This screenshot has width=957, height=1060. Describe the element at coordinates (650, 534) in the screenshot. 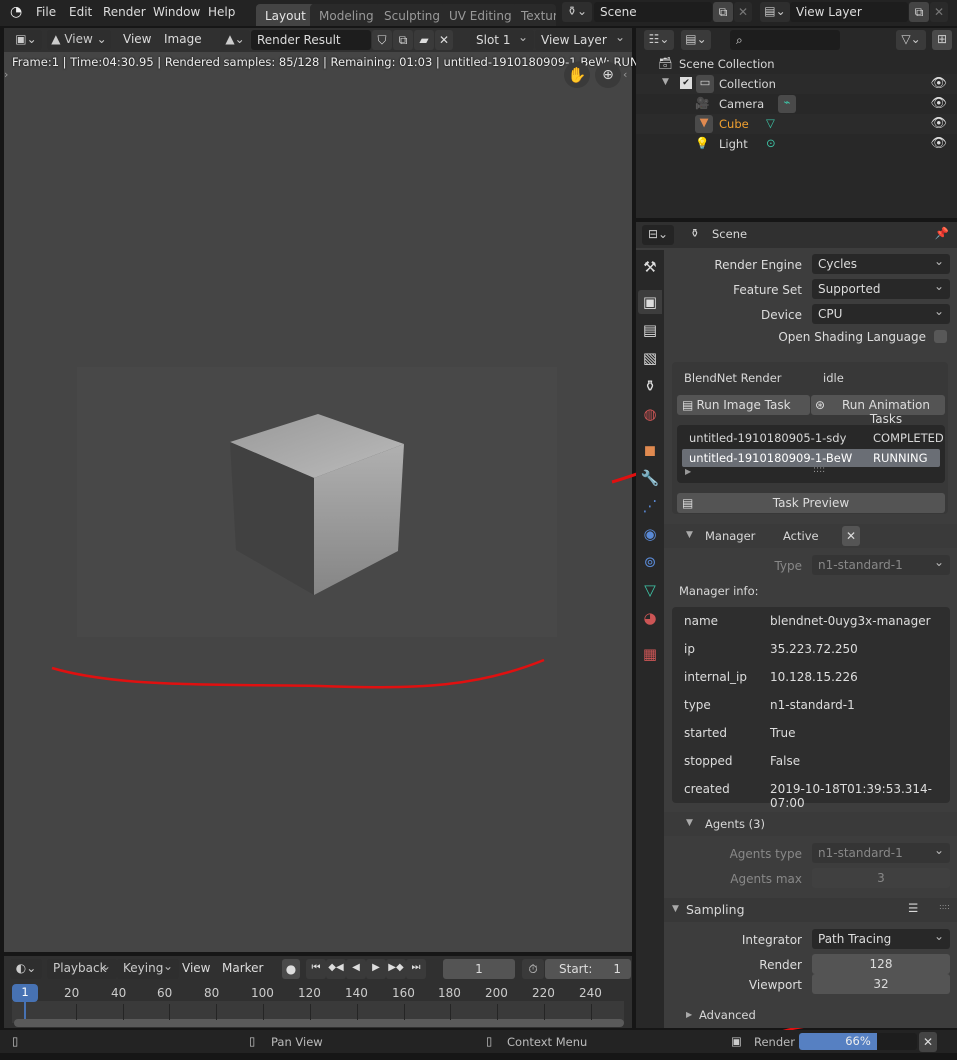

I see `physics-tab-icon: ◉` at that location.